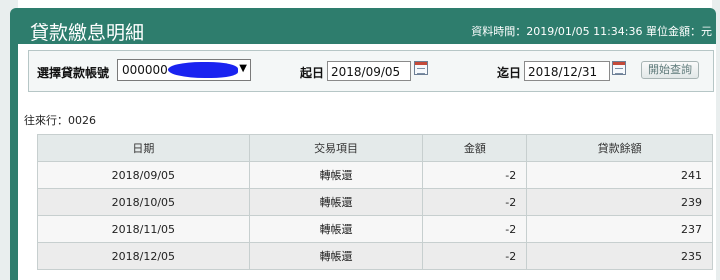 This screenshot has width=720, height=280. What do you see at coordinates (312, 73) in the screenshot?
I see `start-date-label: 起日` at bounding box center [312, 73].